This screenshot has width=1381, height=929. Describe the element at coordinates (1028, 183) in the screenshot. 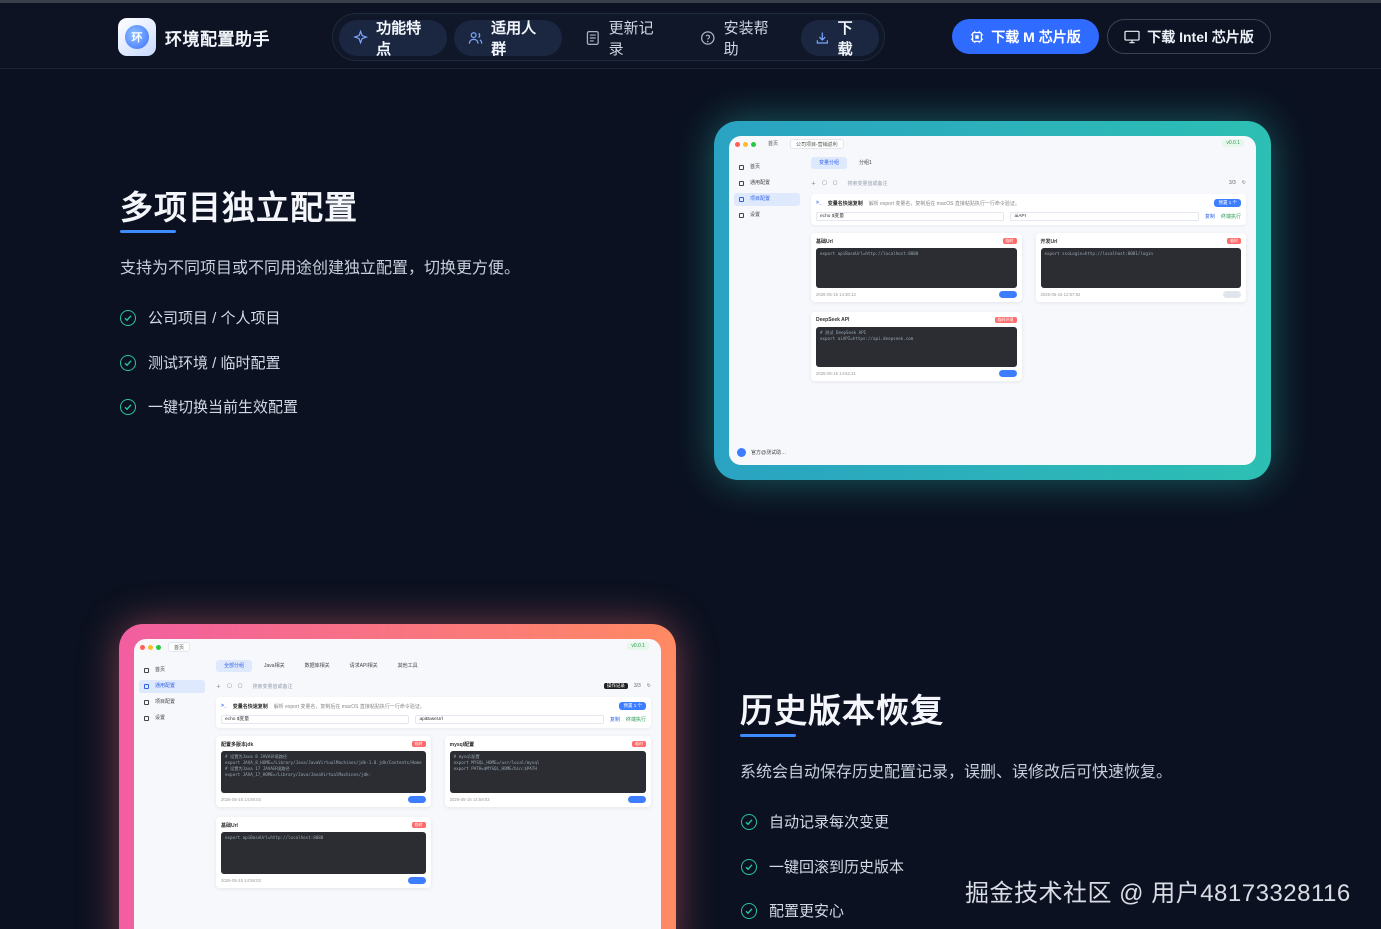

I see `mock-toolbar: ＋ ▢ ▢ 搜索变量值或备注 3/3 ↻` at that location.